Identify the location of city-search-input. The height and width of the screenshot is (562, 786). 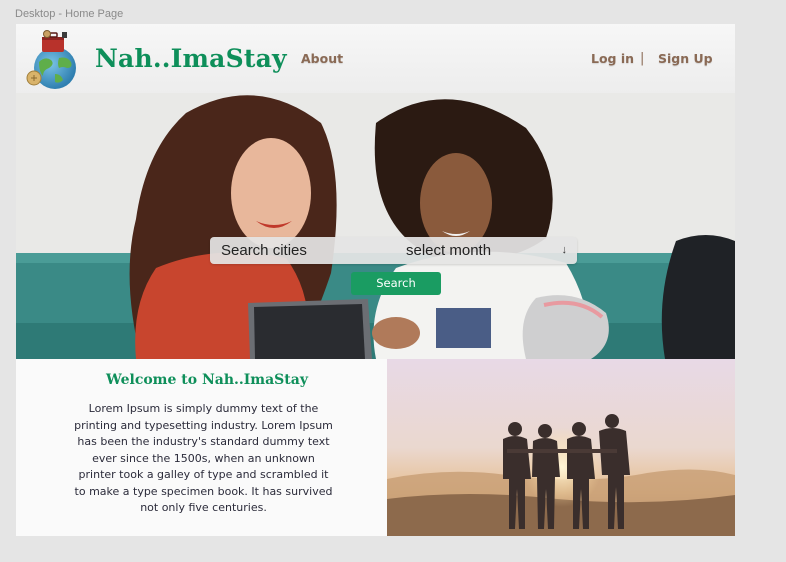
(303, 250).